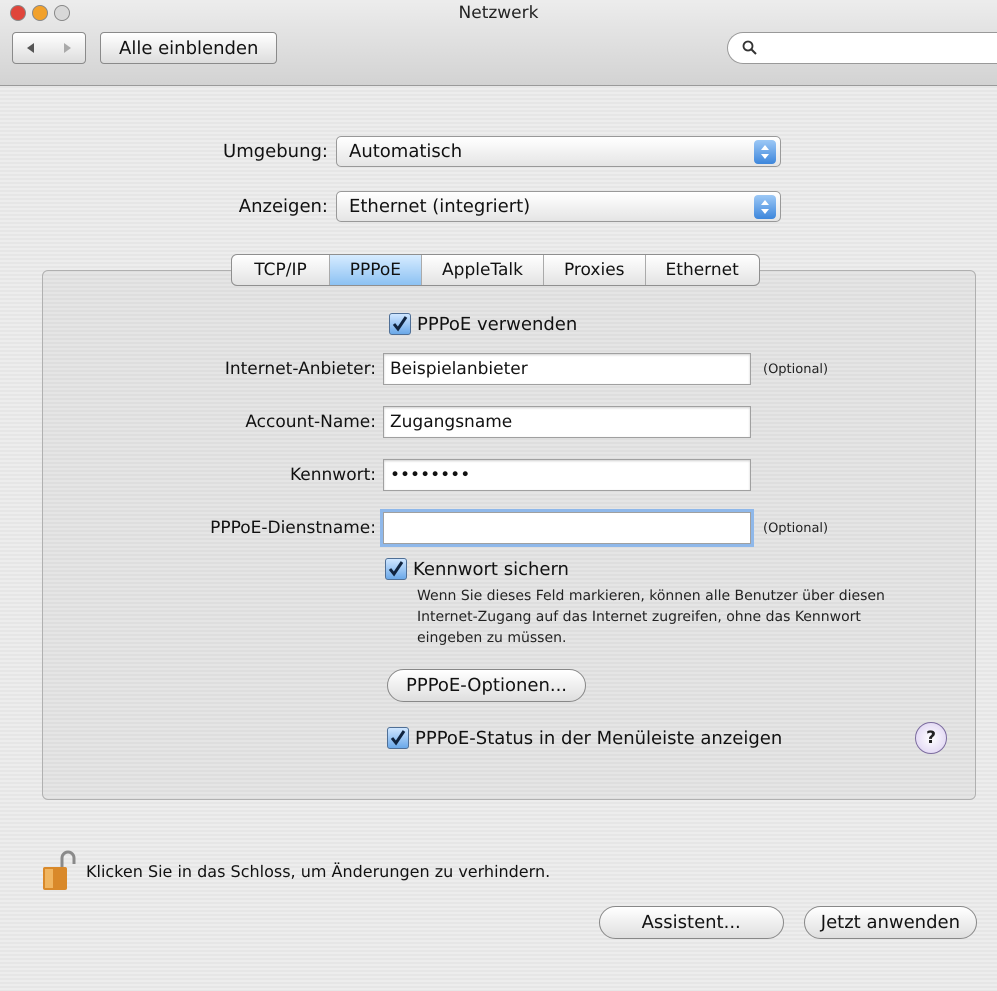 This screenshot has height=991, width=997. I want to click on right-arrow-icon, so click(67, 48).